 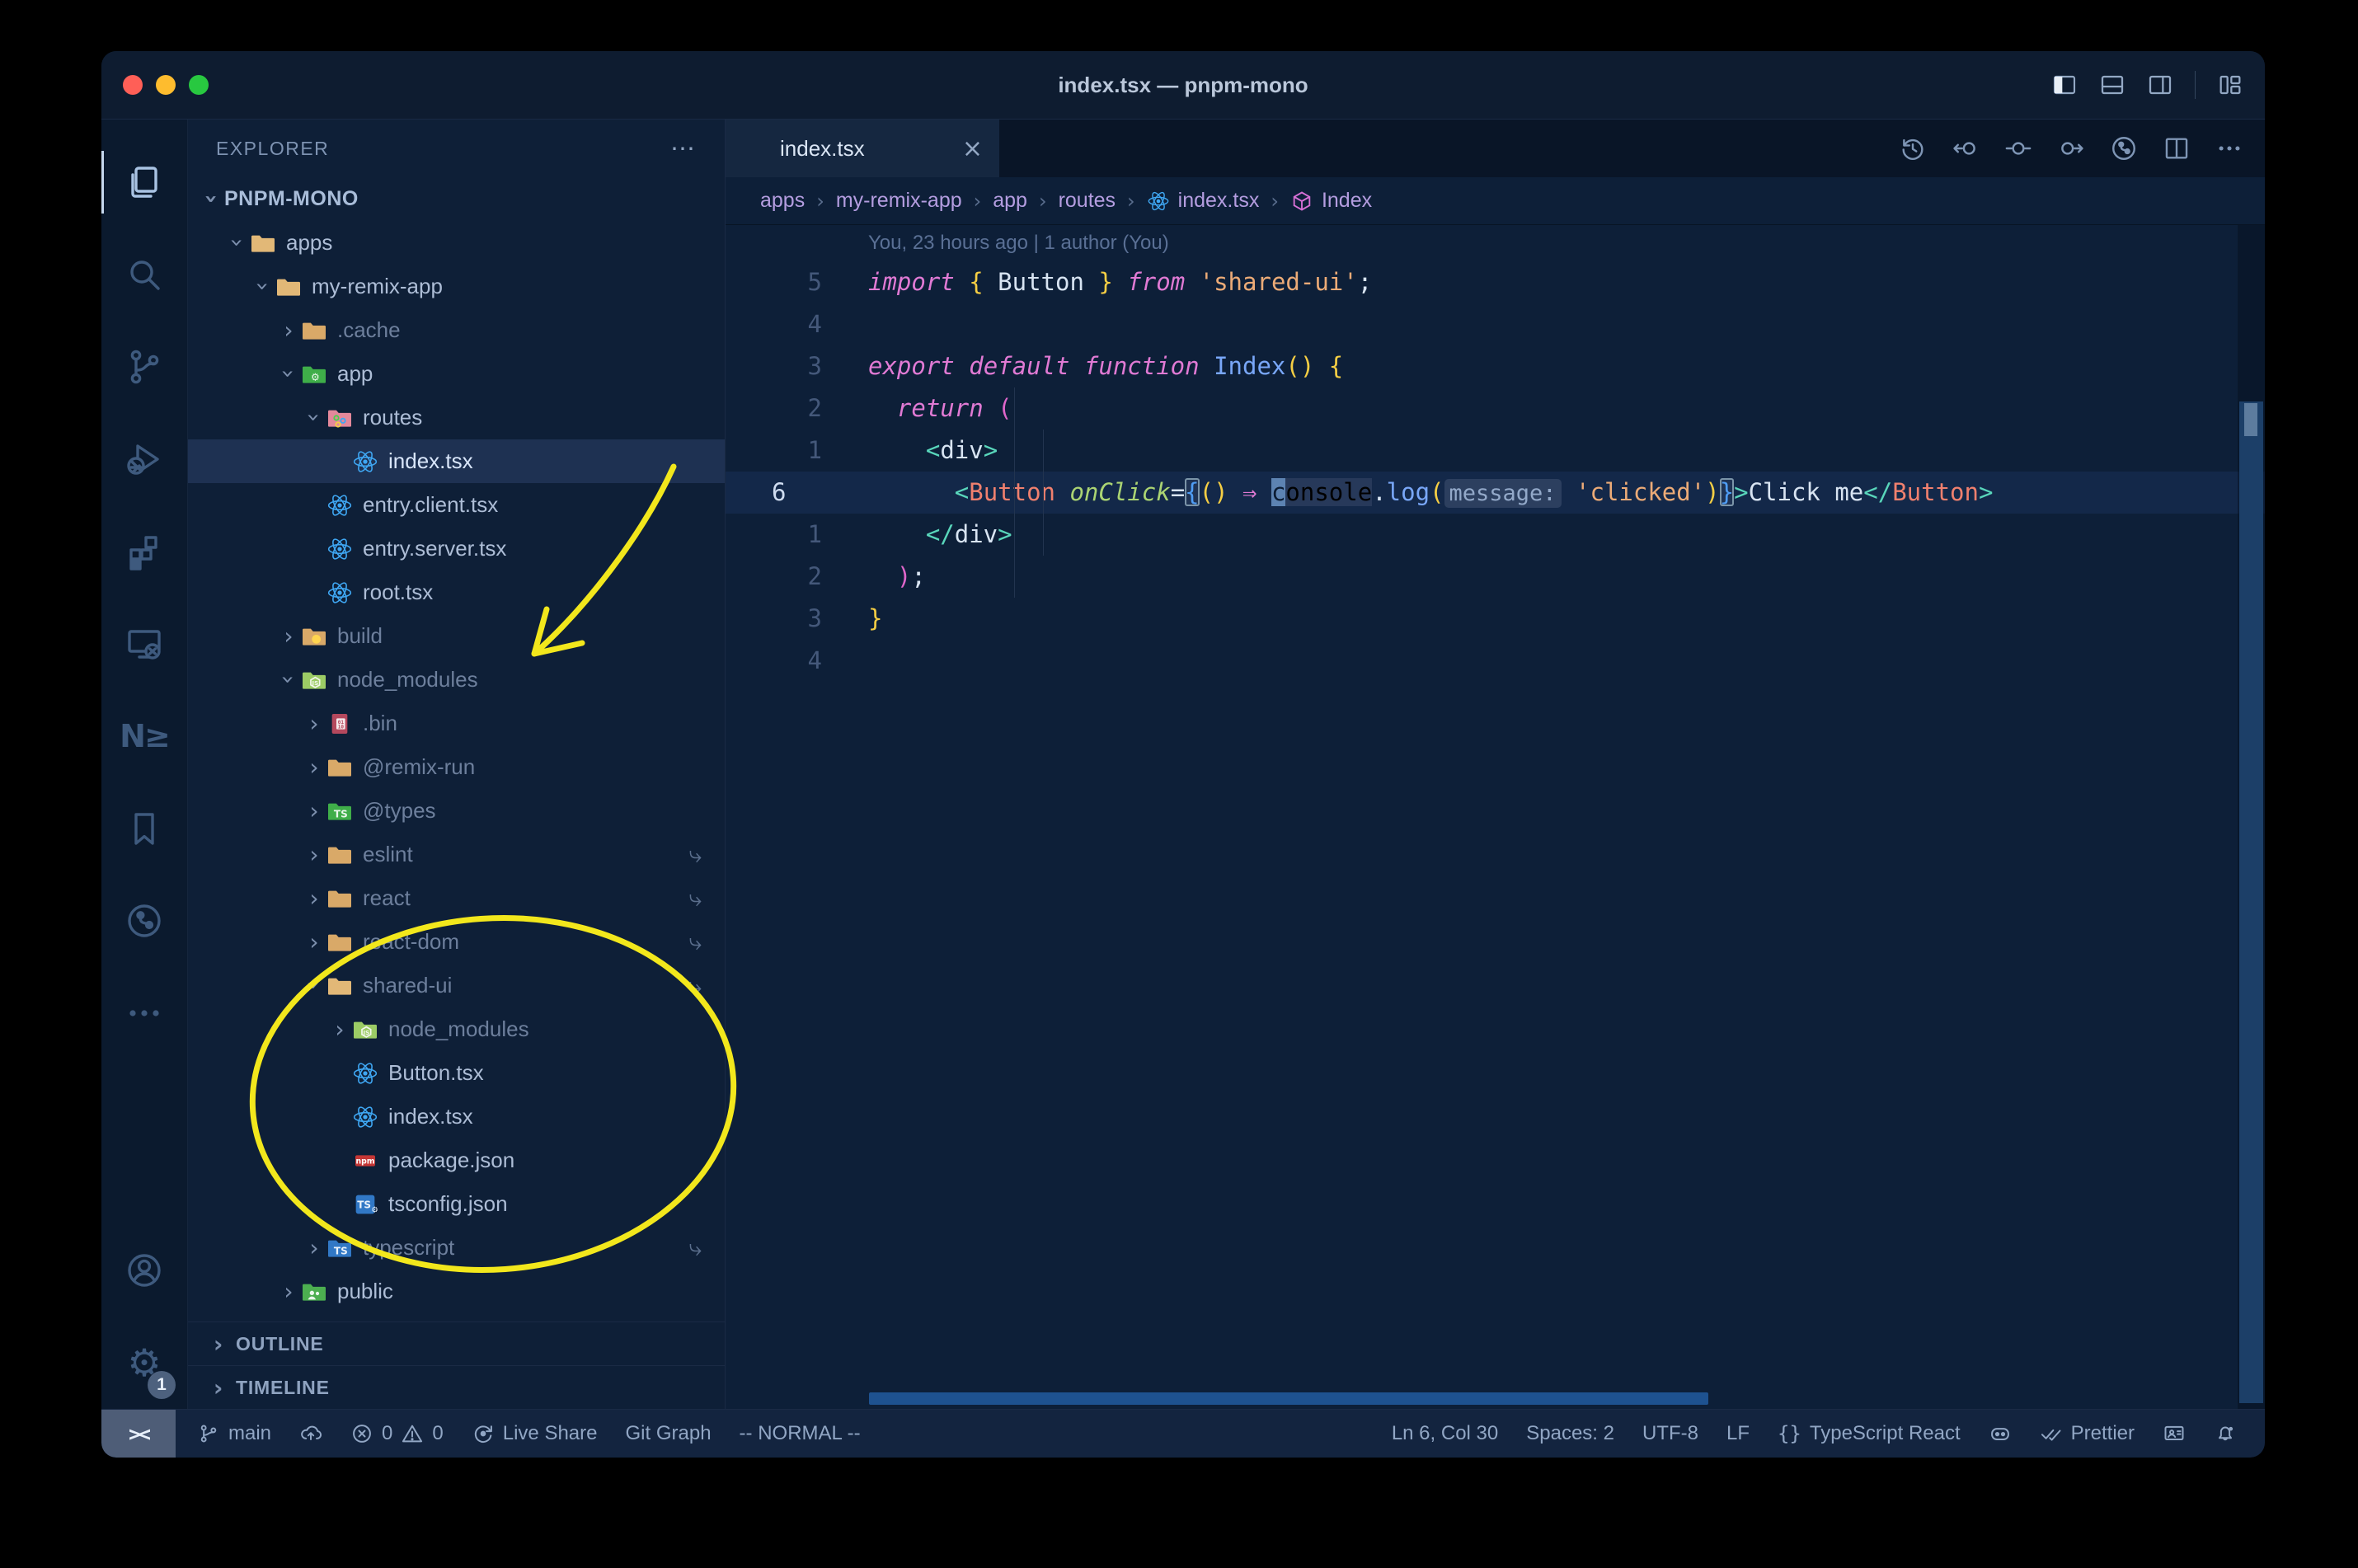 I want to click on horizontal-scrollbar-thumb, so click(x=1289, y=1398).